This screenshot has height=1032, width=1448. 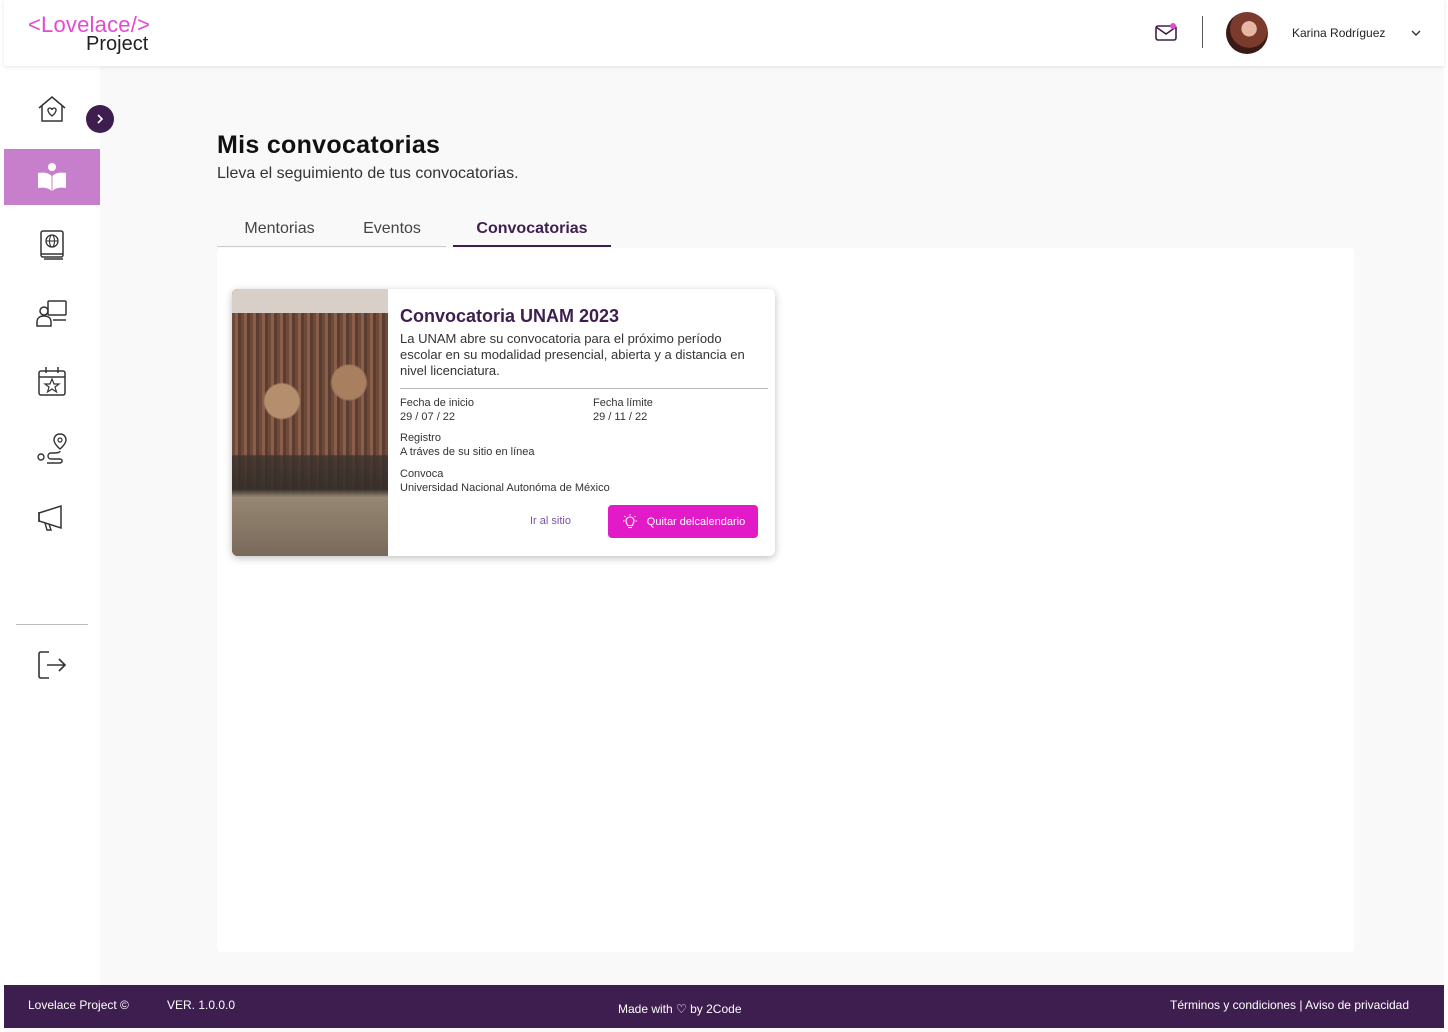 What do you see at coordinates (680, 1009) in the screenshot?
I see `footer-made-with: Made with ♡ by 2Code` at bounding box center [680, 1009].